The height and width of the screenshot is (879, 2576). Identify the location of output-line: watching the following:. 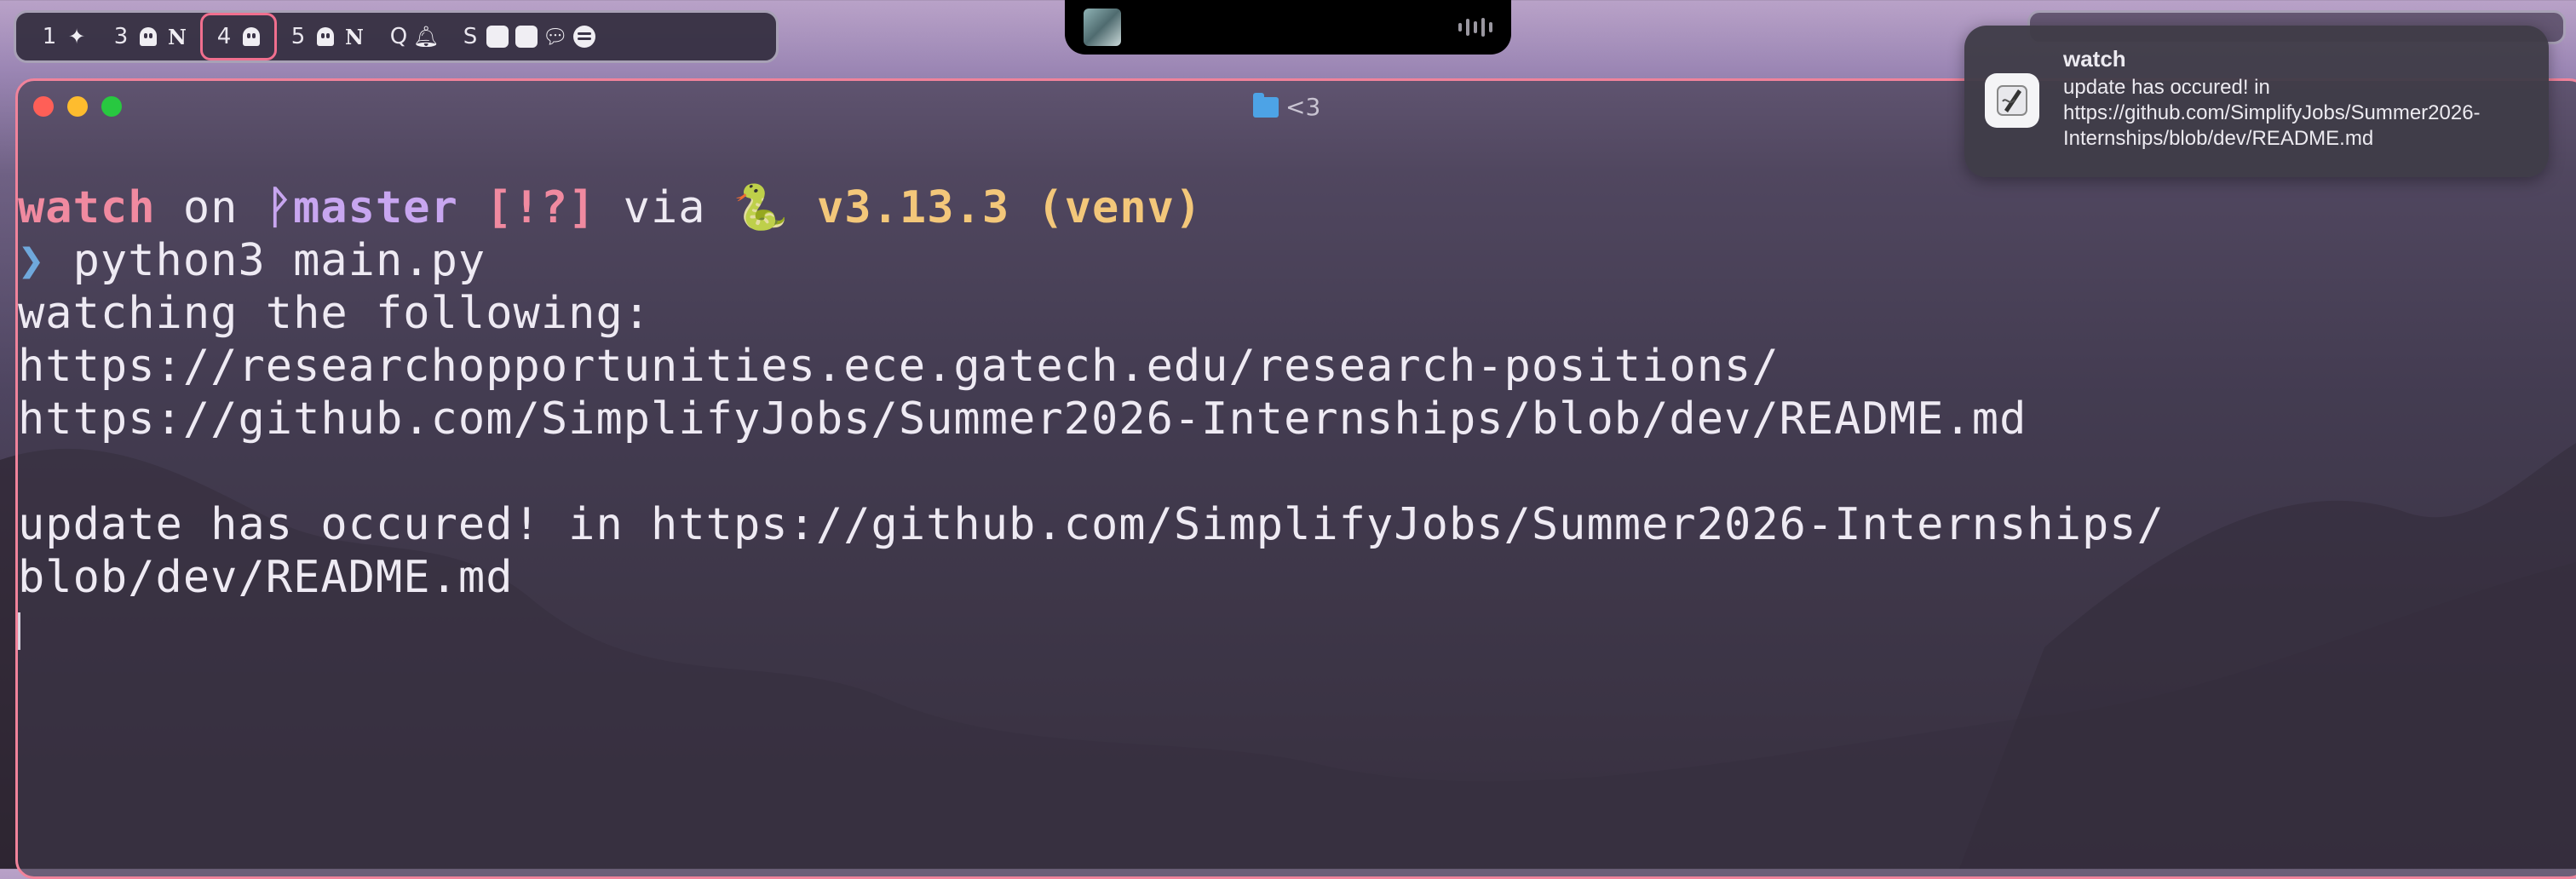
(335, 313).